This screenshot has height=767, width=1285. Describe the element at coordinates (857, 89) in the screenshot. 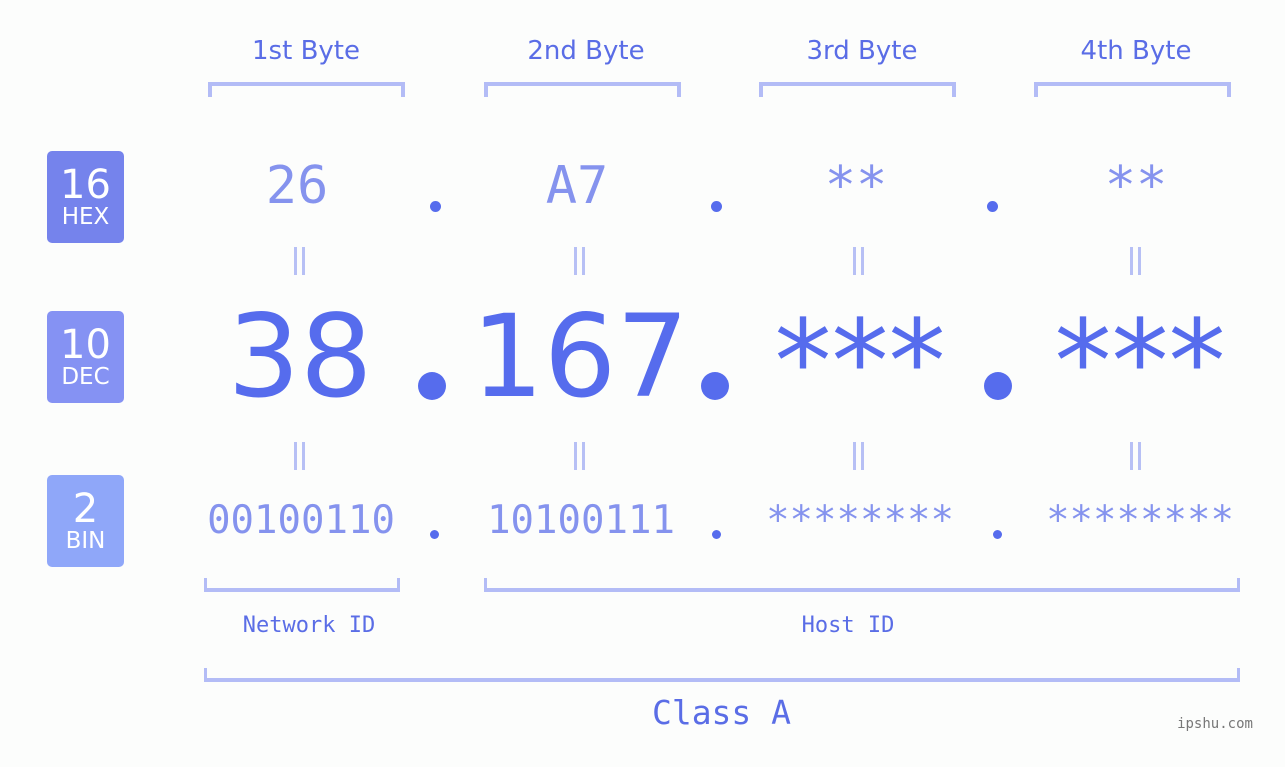

I see `byte-3-bracket` at that location.